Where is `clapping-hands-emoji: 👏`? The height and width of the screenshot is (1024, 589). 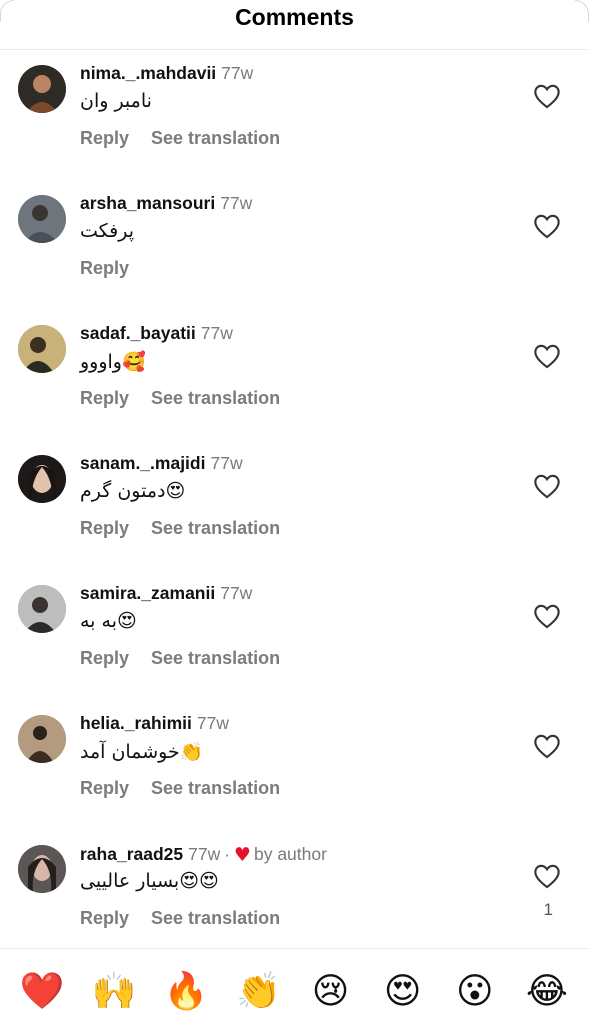
clapping-hands-emoji: 👏 is located at coordinates (258, 992).